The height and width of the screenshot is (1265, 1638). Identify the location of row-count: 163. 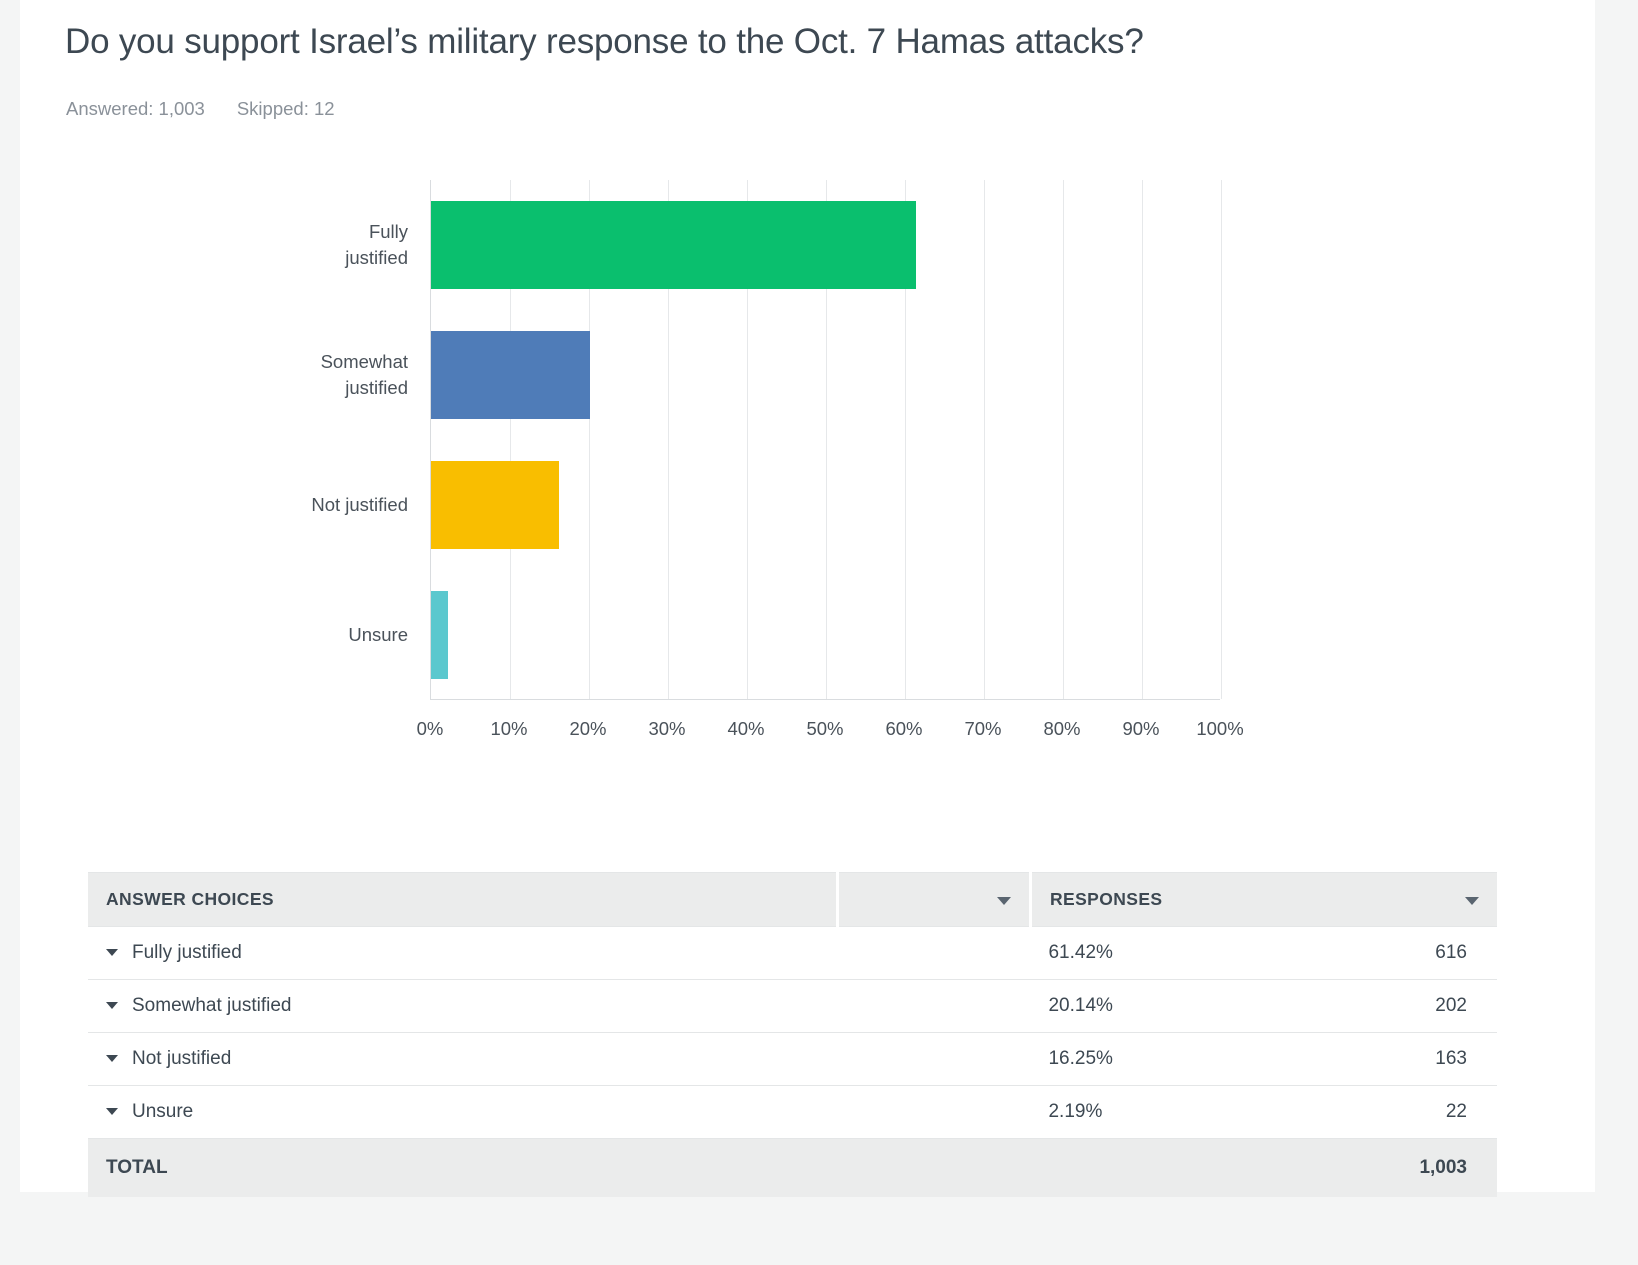
(1446, 1059).